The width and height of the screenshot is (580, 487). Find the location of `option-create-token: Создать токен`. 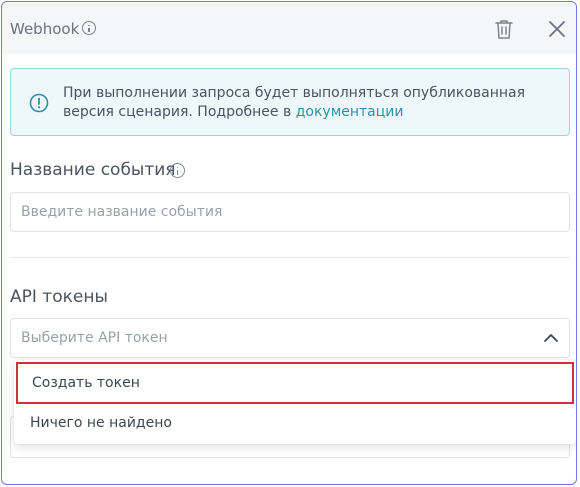

option-create-token: Создать токен is located at coordinates (295, 383).